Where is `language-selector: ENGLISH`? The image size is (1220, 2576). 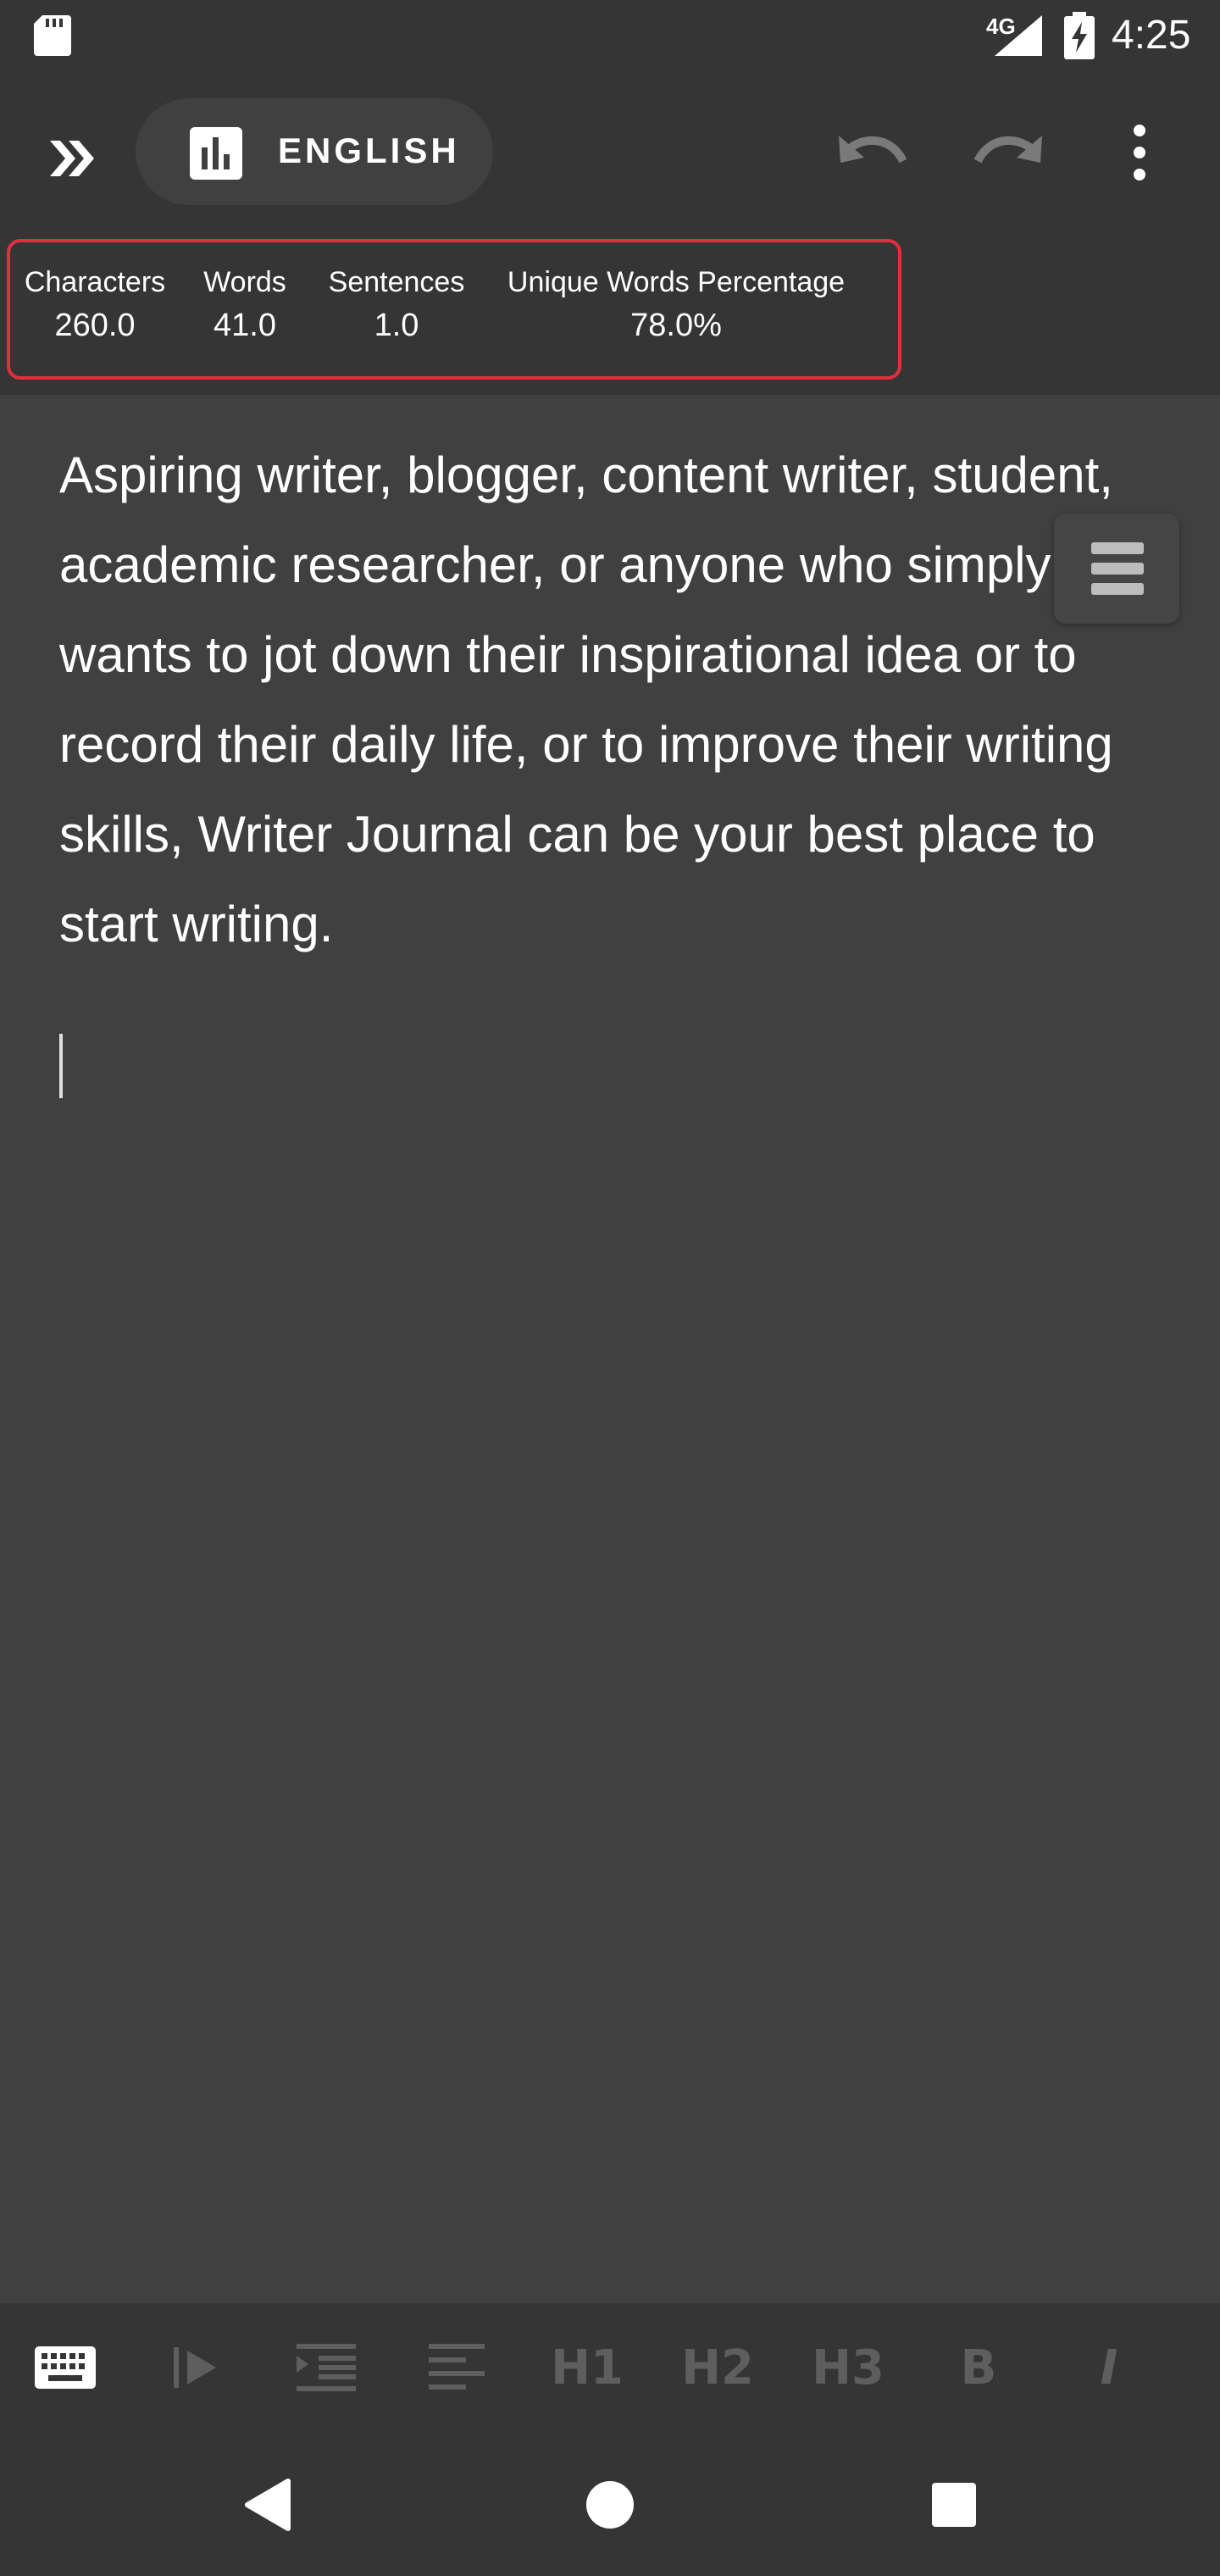
language-selector: ENGLISH is located at coordinates (314, 151).